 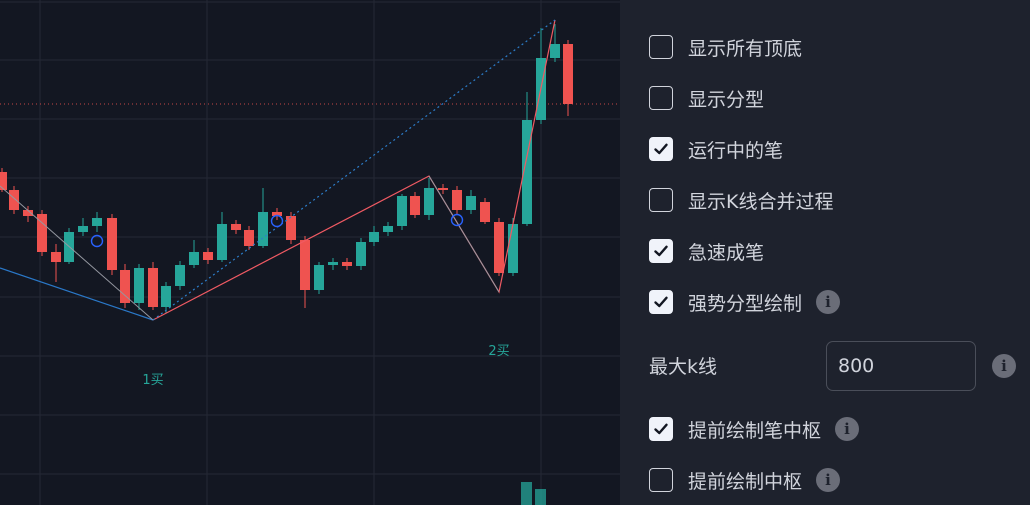 I want to click on option-label: 急速成笔, so click(x=726, y=252).